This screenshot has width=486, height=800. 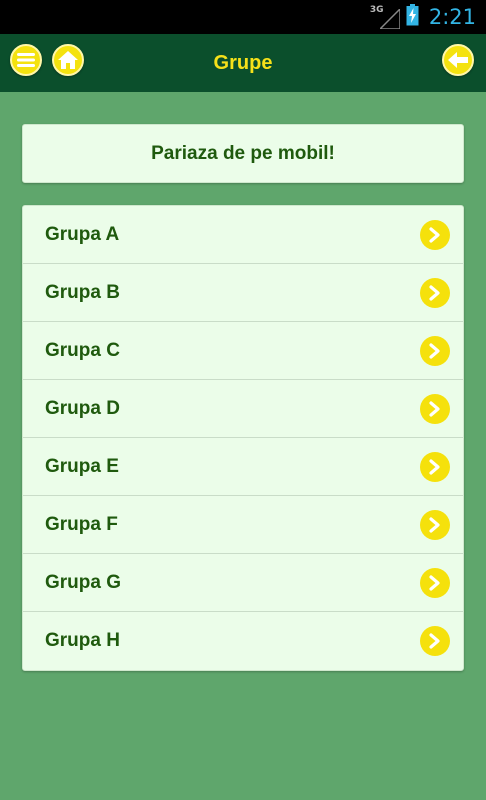 I want to click on list-item-grupa-g: Grupa G, so click(x=243, y=583).